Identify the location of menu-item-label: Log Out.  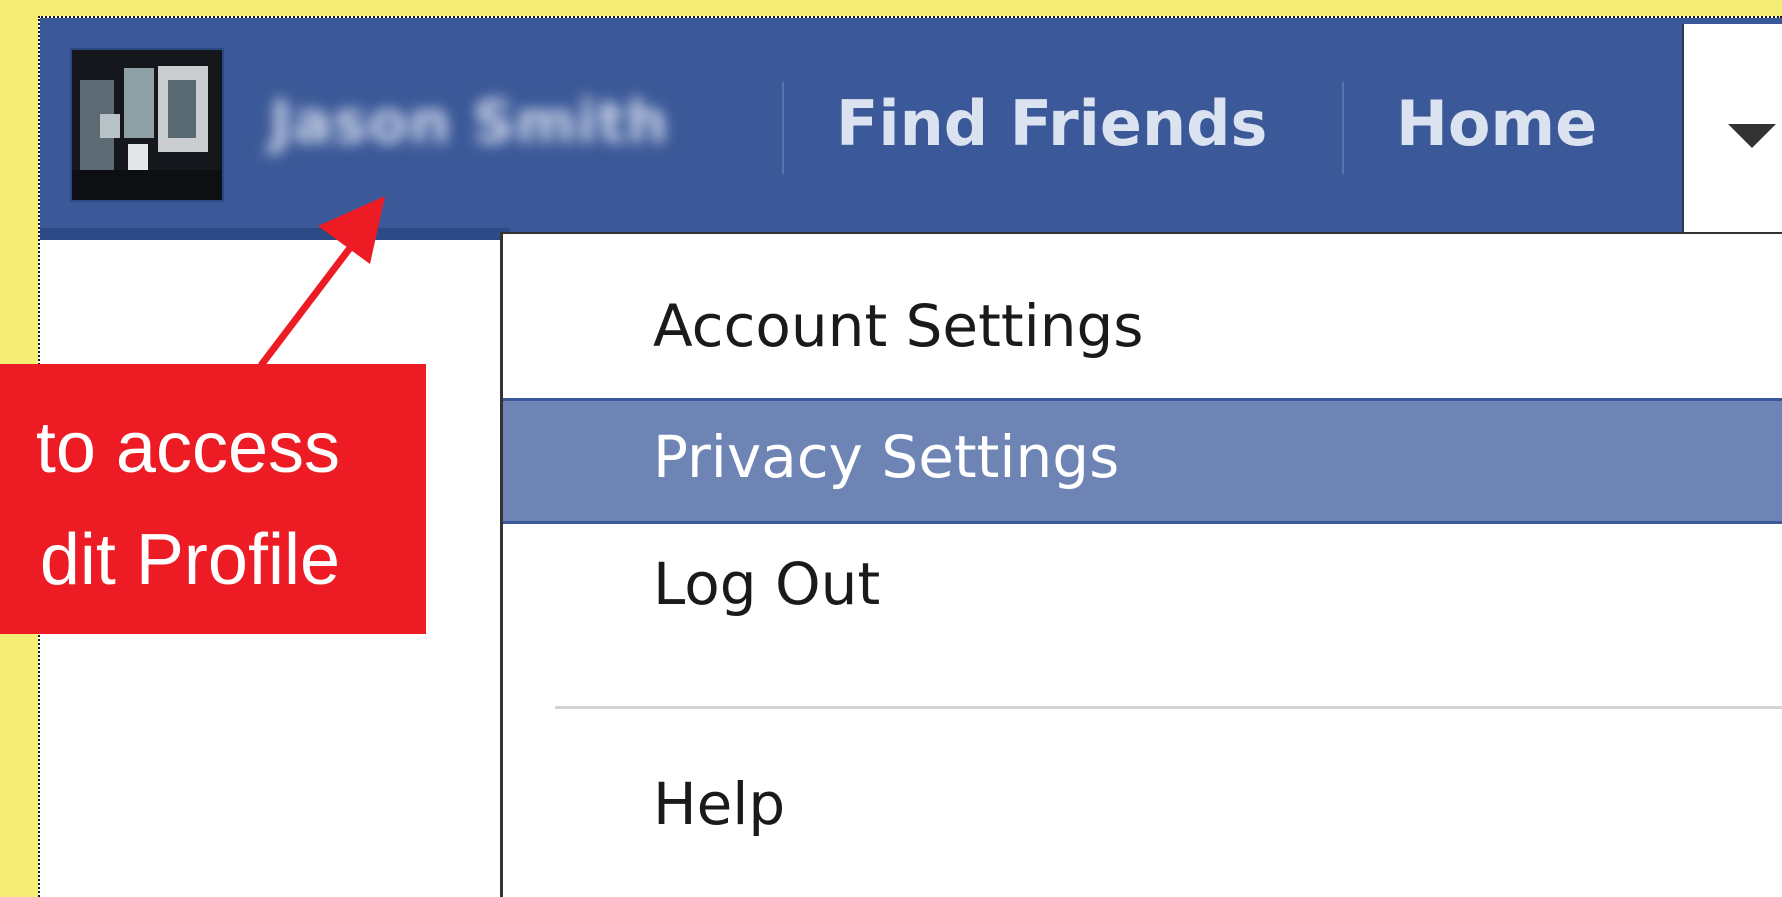
(767, 584).